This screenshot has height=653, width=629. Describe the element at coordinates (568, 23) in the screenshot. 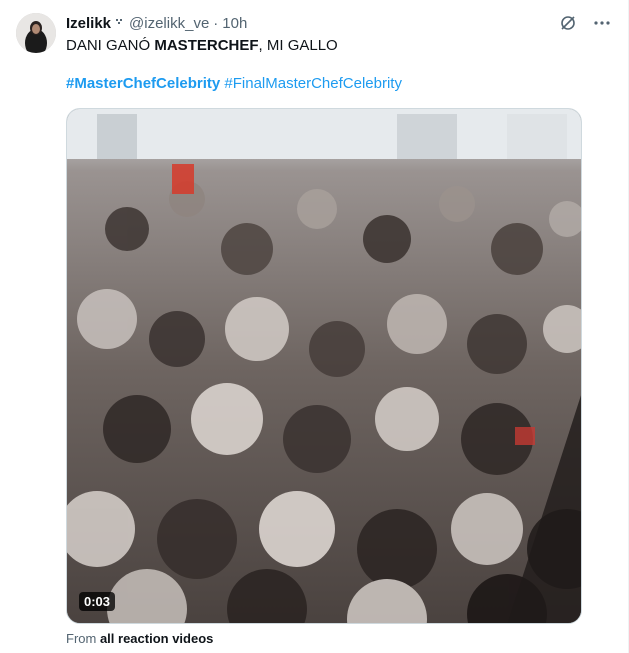

I see `grok-icon` at that location.